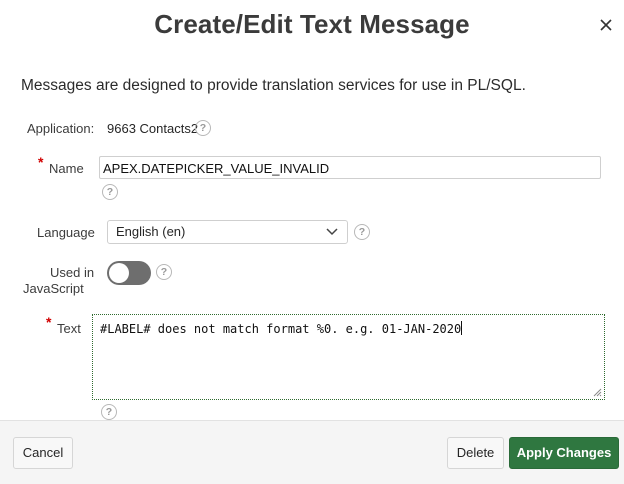 The image size is (624, 484). What do you see at coordinates (66, 232) in the screenshot?
I see `language-label: Language` at bounding box center [66, 232].